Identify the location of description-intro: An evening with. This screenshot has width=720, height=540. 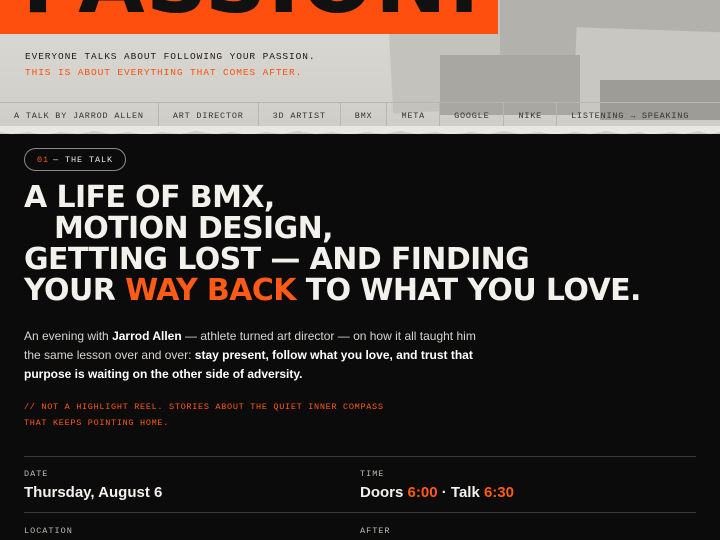
(66, 336).